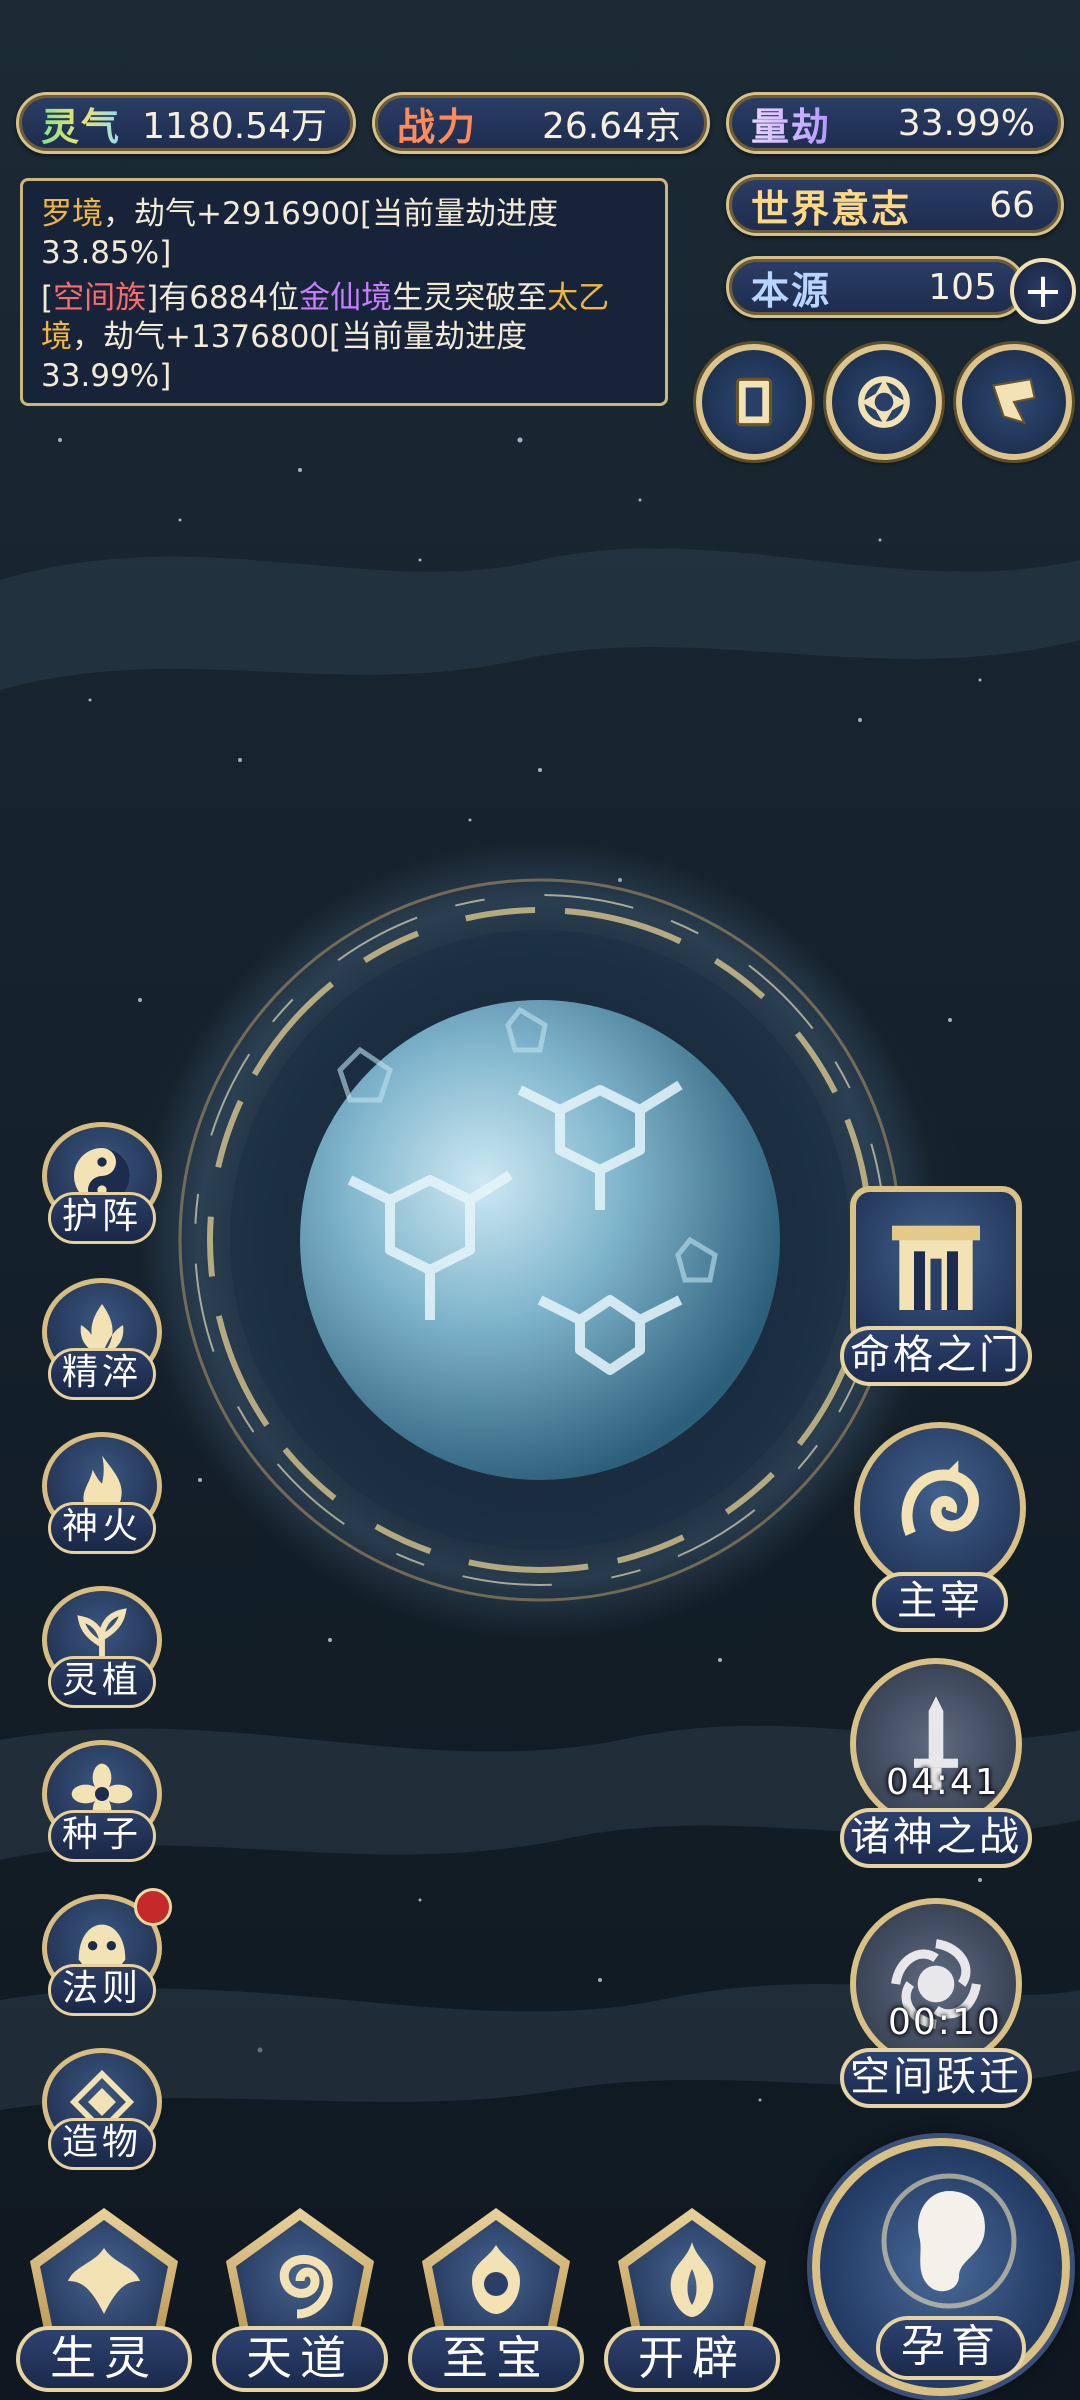  What do you see at coordinates (102, 1804) in the screenshot?
I see `menu-zhongzi: 种子` at bounding box center [102, 1804].